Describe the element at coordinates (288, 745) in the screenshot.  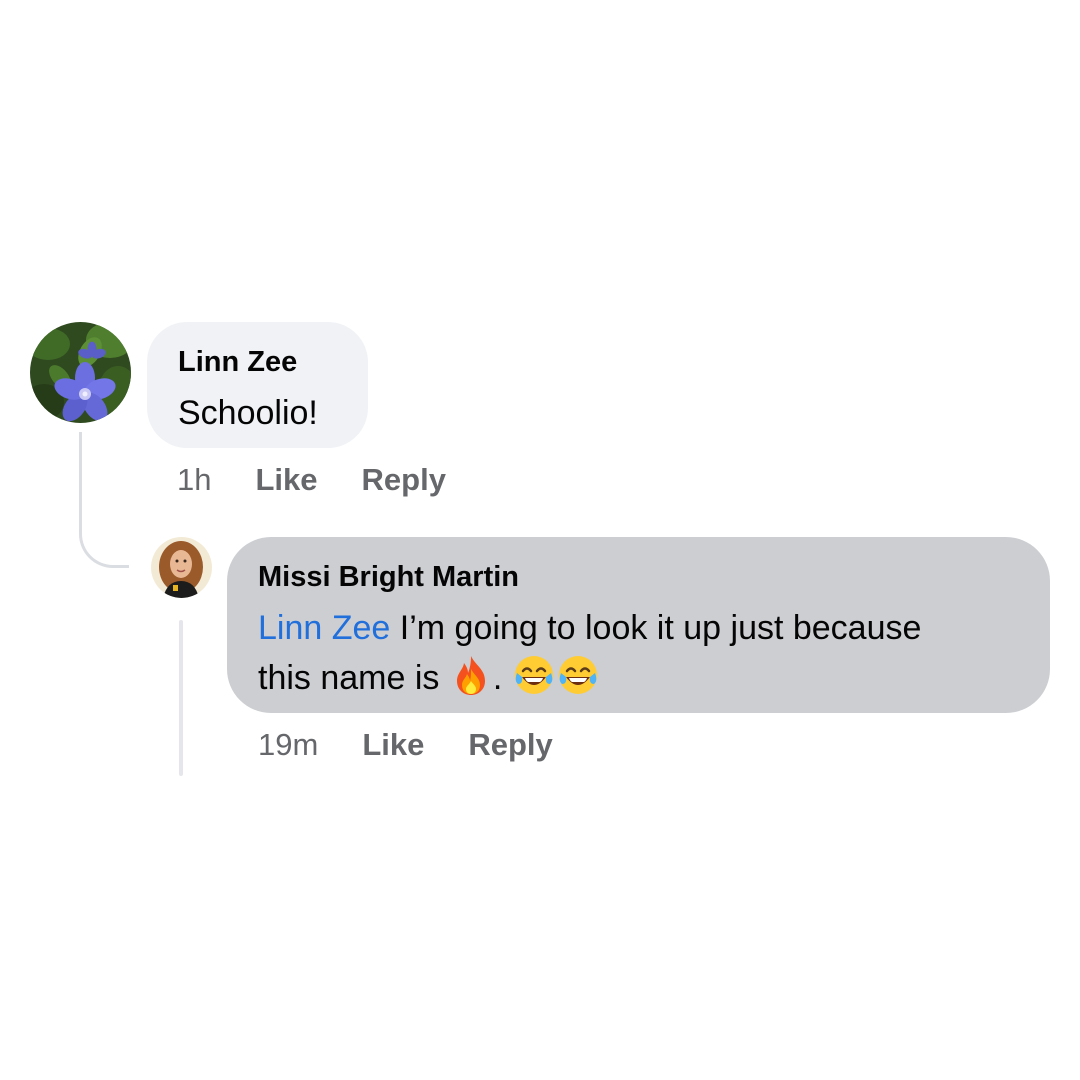
I see `comment-timestamp: 19m` at that location.